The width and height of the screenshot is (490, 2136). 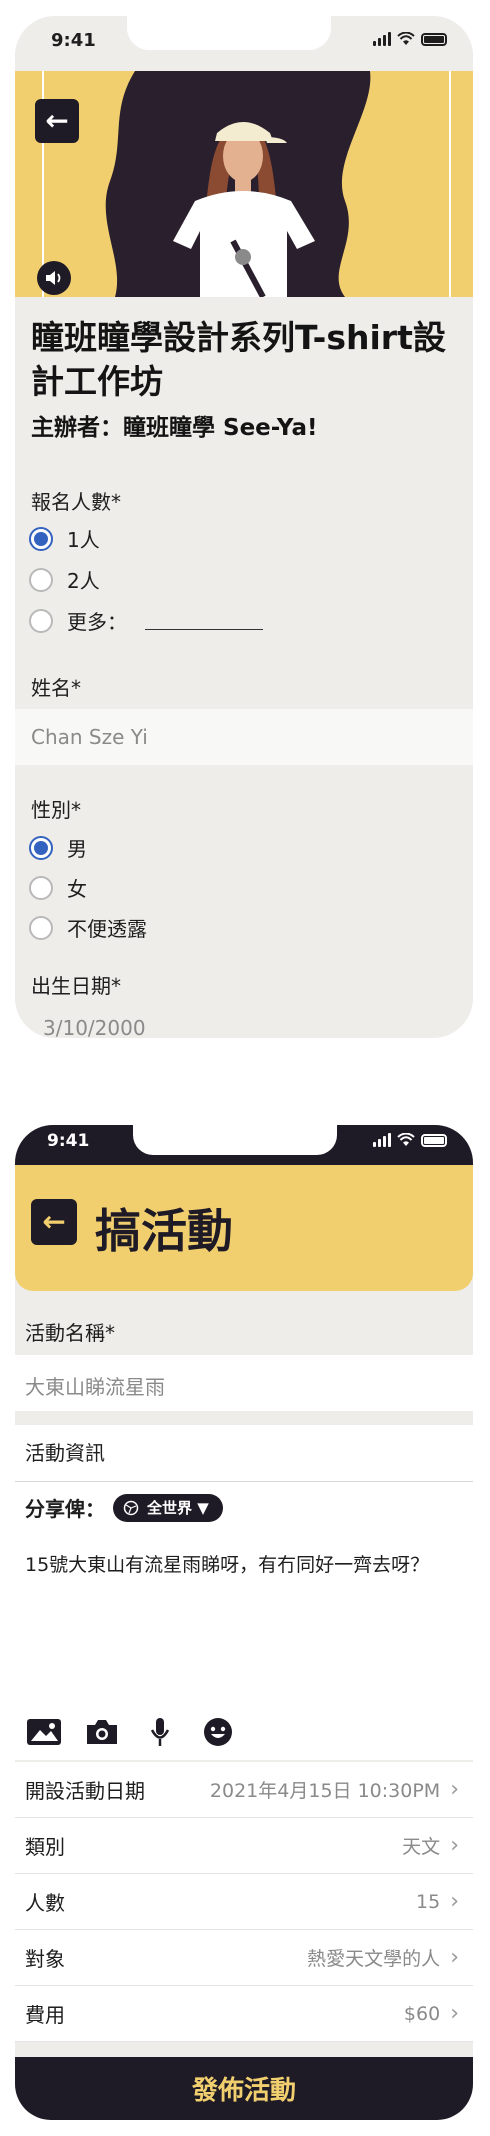 I want to click on name-label: 姓名*, so click(x=56, y=688).